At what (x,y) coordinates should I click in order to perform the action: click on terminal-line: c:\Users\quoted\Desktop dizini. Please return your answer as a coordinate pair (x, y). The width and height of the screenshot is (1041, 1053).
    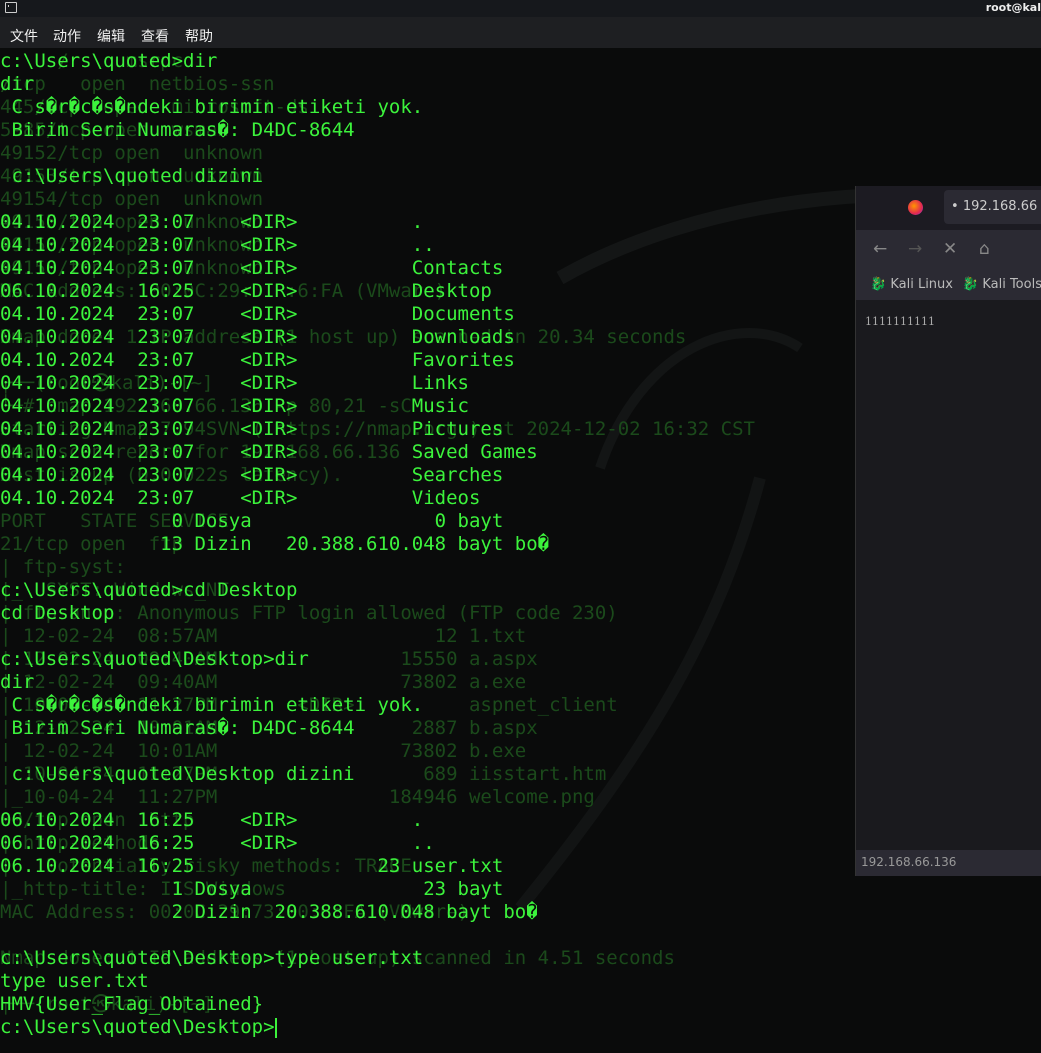
    Looking at the image, I should click on (177, 774).